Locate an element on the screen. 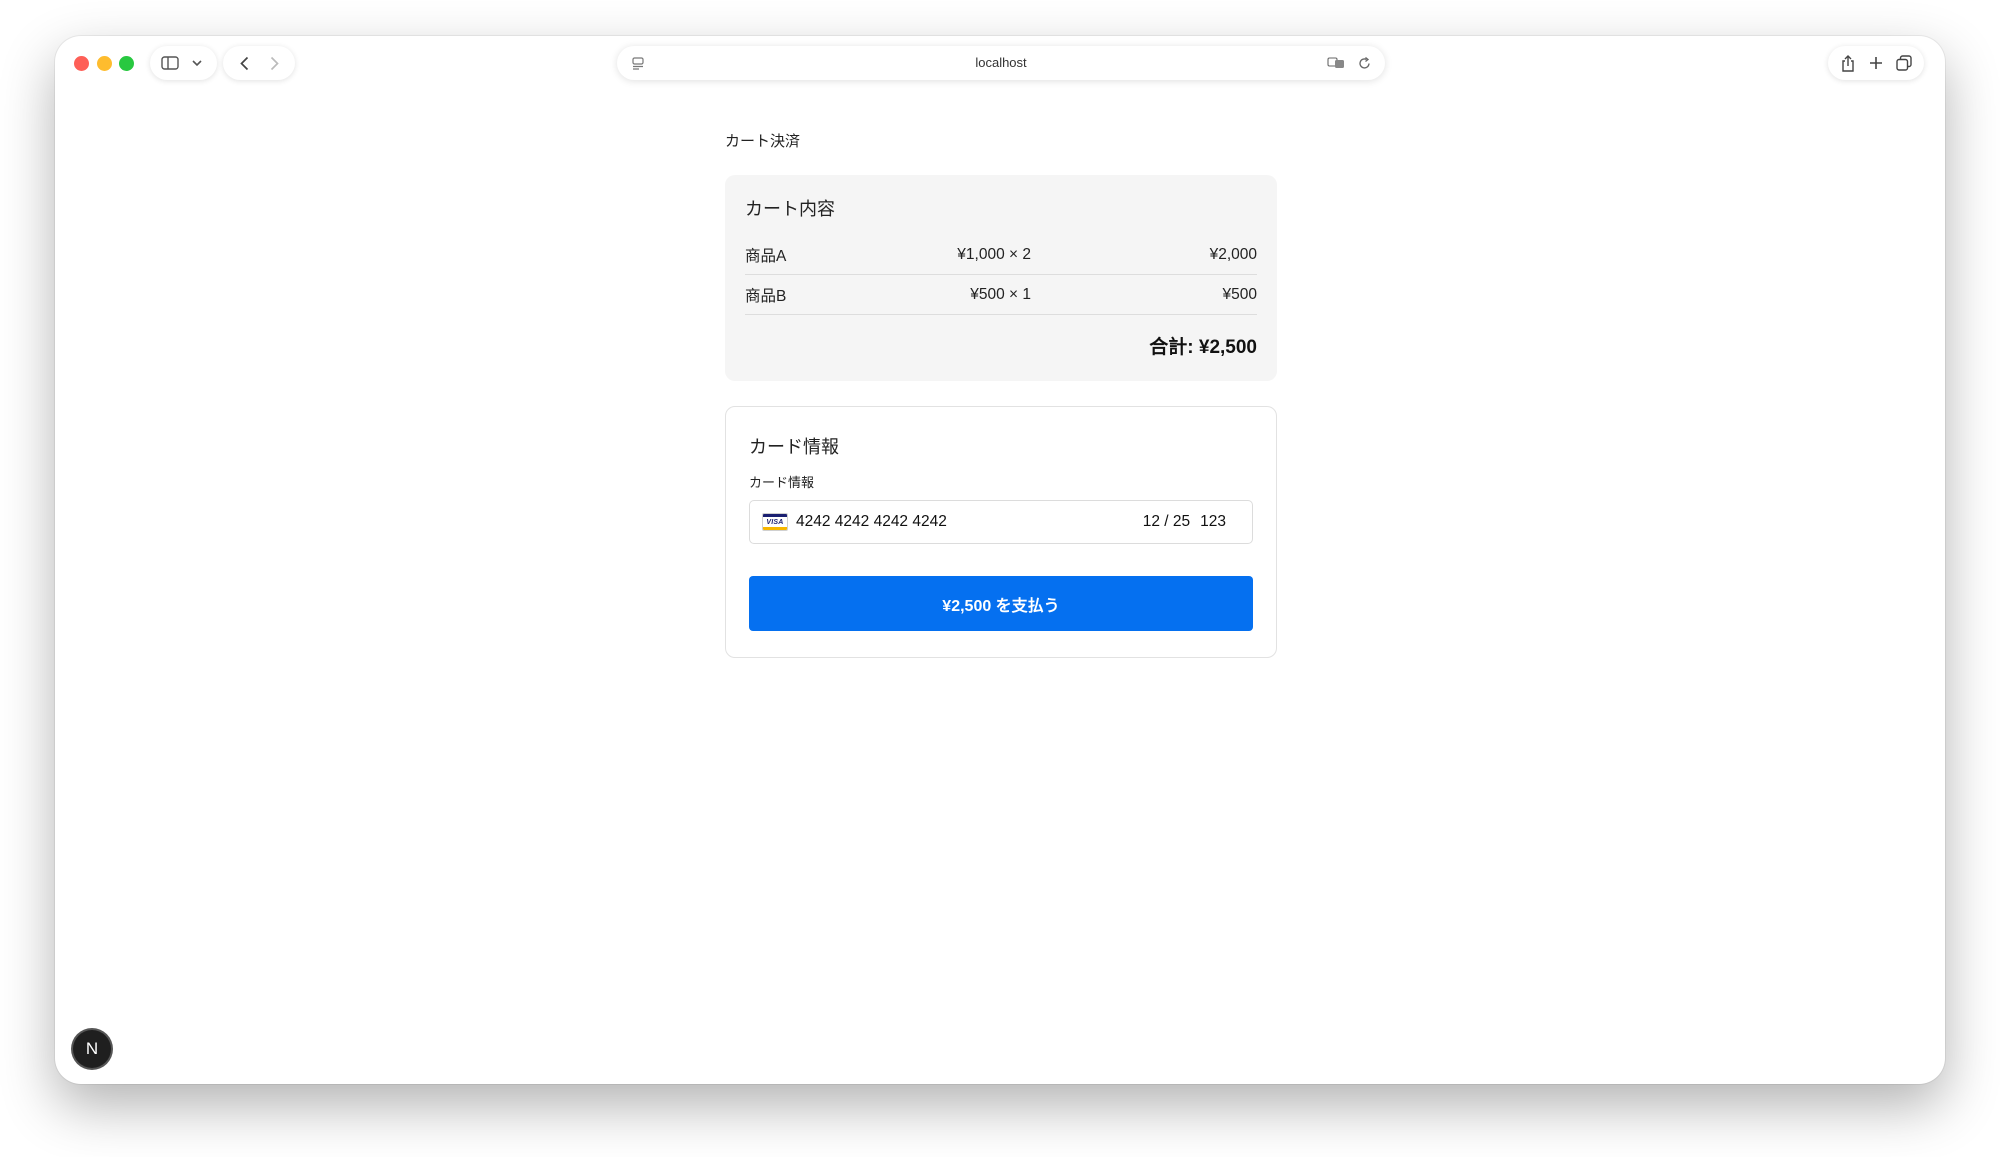  card-section-title: カード情報 is located at coordinates (794, 447).